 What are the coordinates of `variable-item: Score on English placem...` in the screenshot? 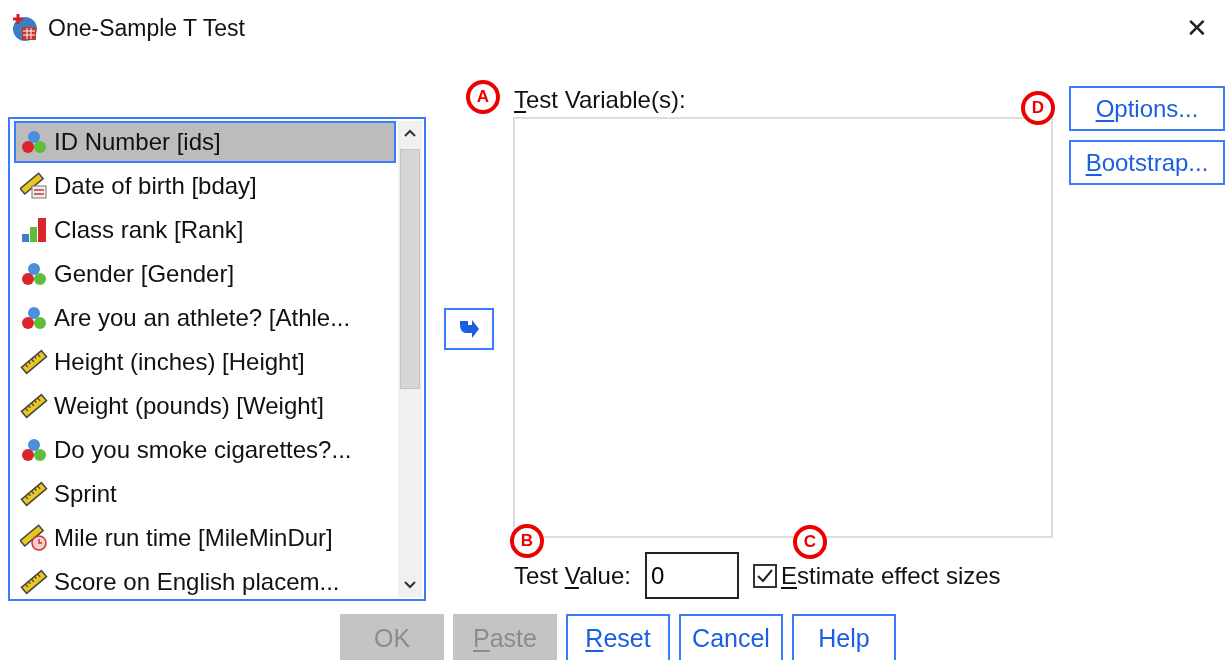 It's located at (205, 580).